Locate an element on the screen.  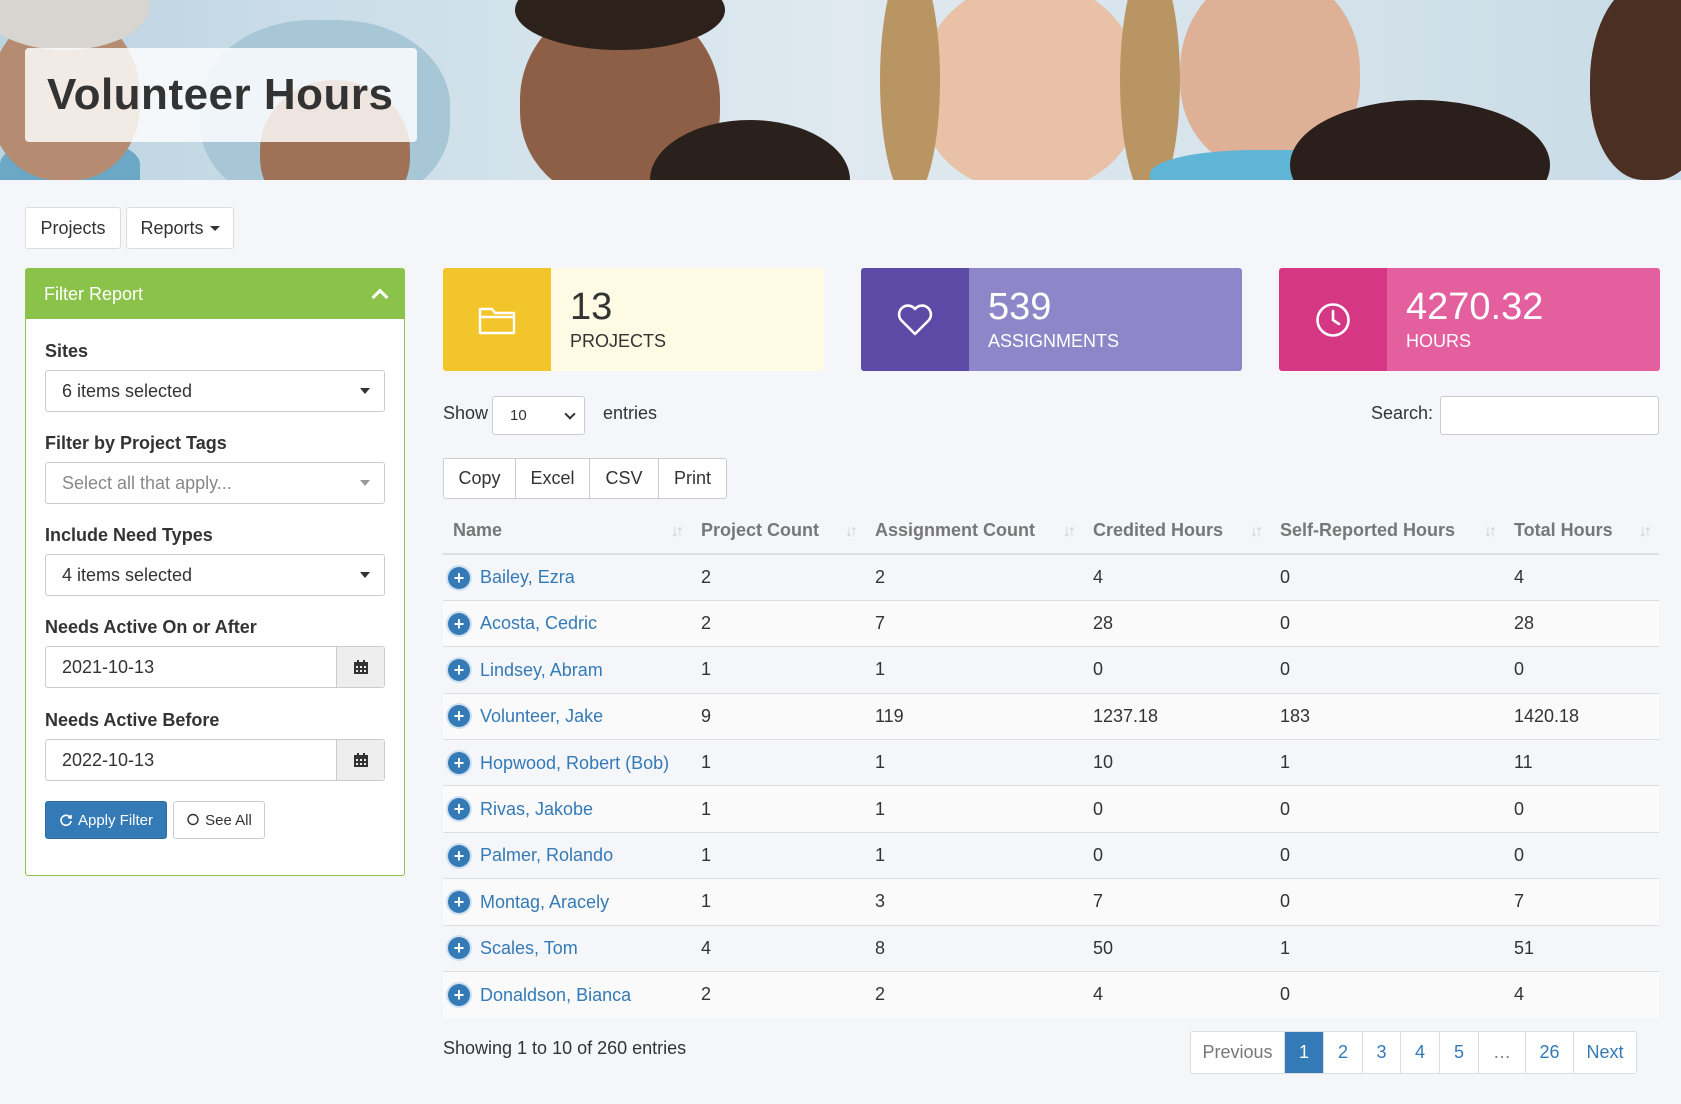
column-header: Credited Hours ↓↑ is located at coordinates (1176, 531).